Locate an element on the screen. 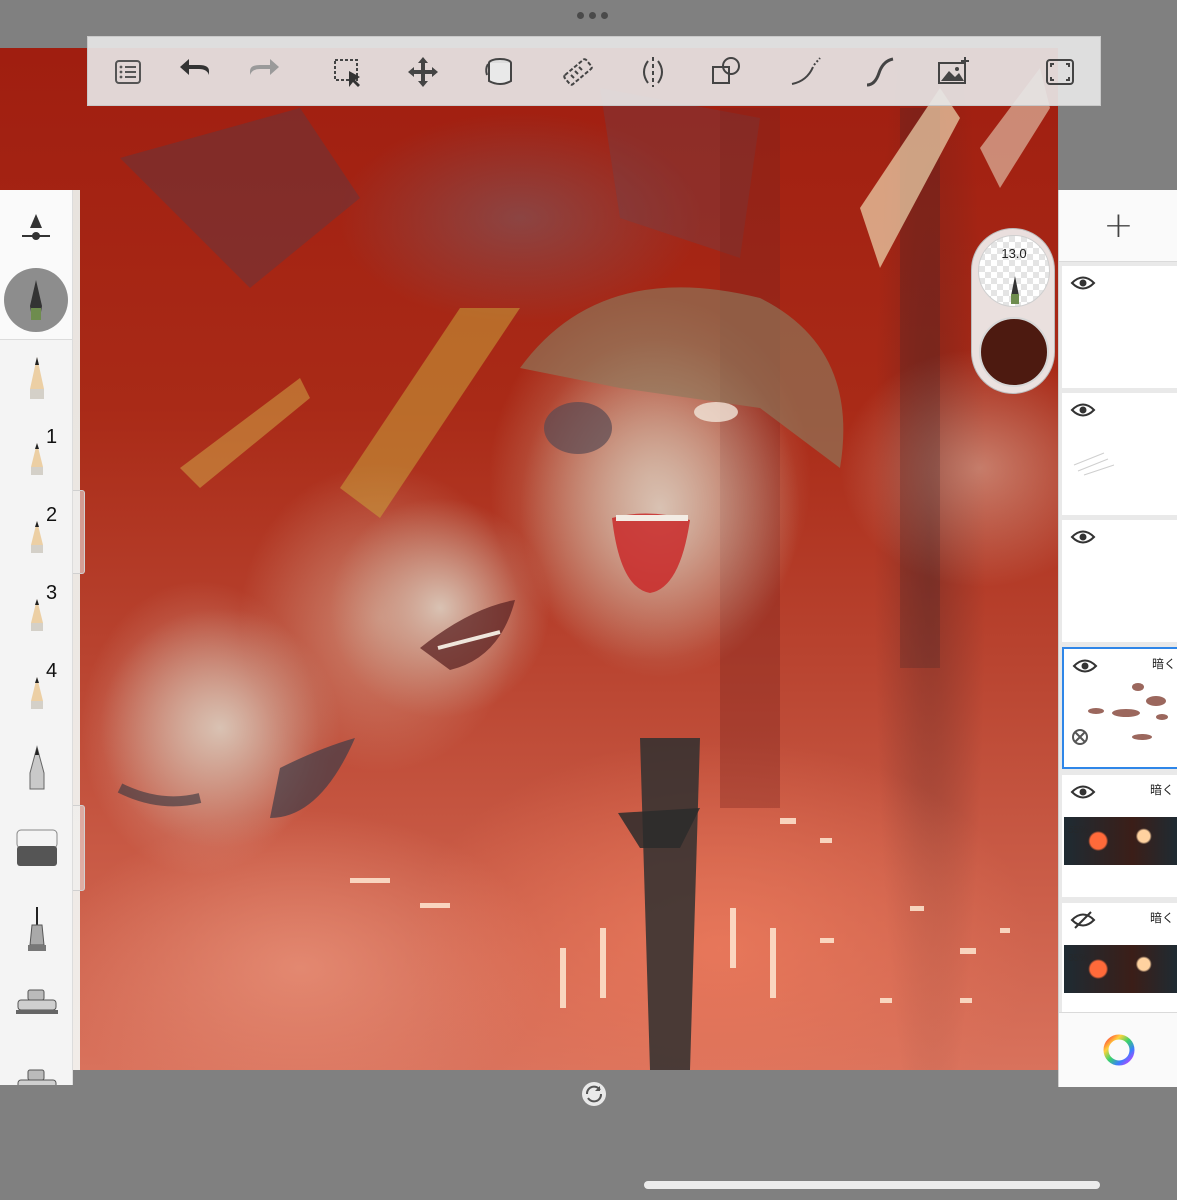 The height and width of the screenshot is (1200, 1177). home-indicator is located at coordinates (872, 1185).